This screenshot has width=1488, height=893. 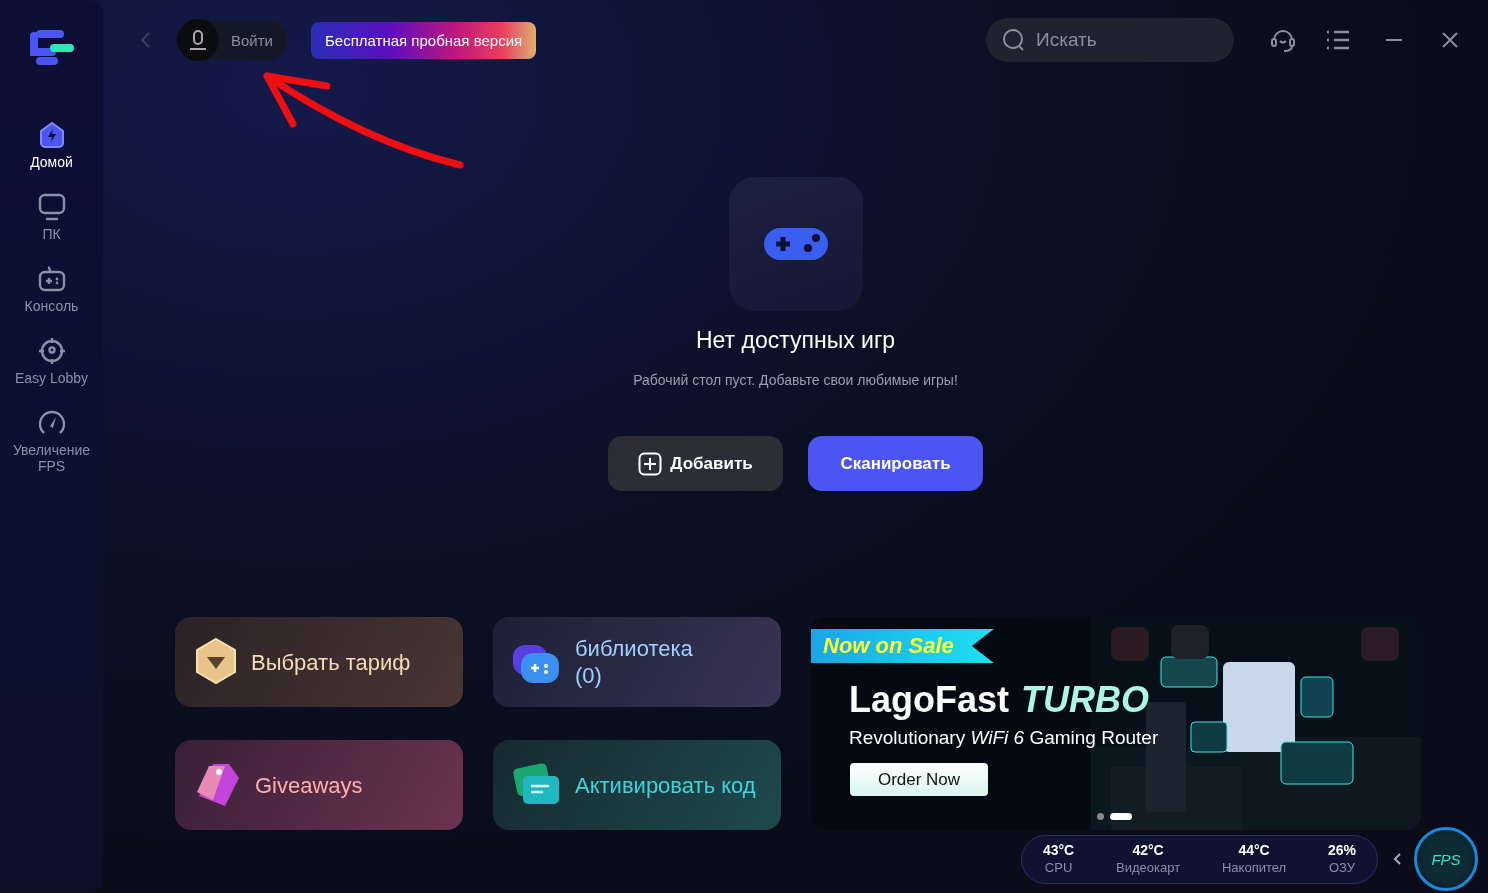 What do you see at coordinates (1446, 859) in the screenshot?
I see `fps-button: FPS` at bounding box center [1446, 859].